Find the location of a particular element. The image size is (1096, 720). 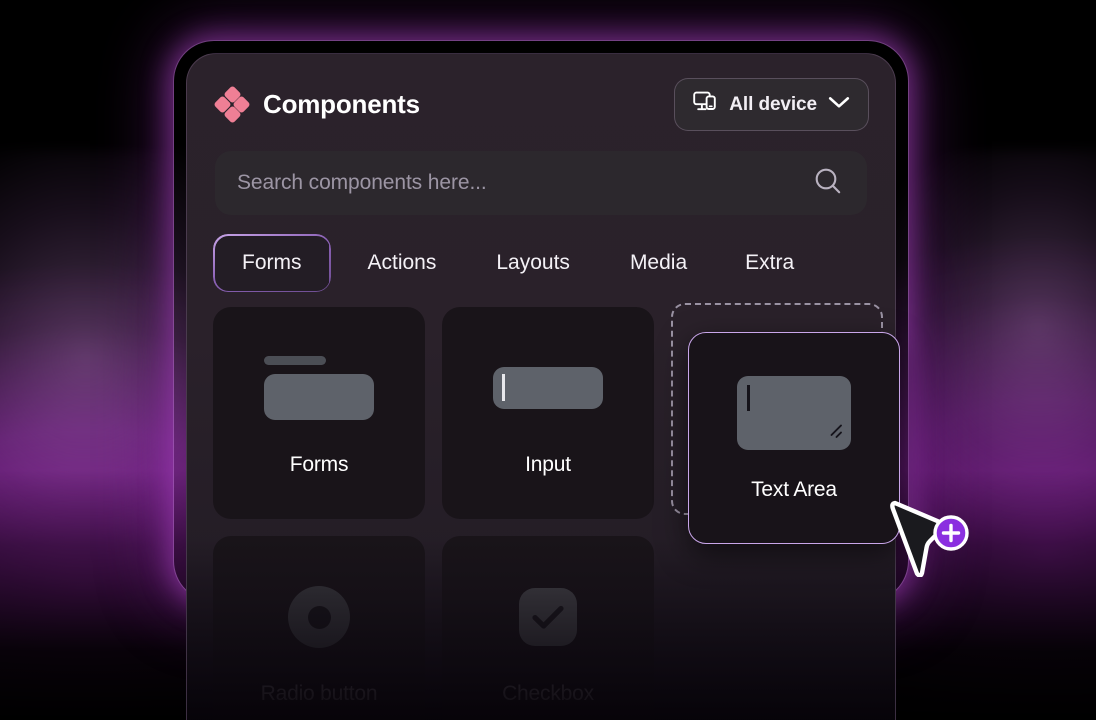

component-card-label: Radio button is located at coordinates (319, 693).